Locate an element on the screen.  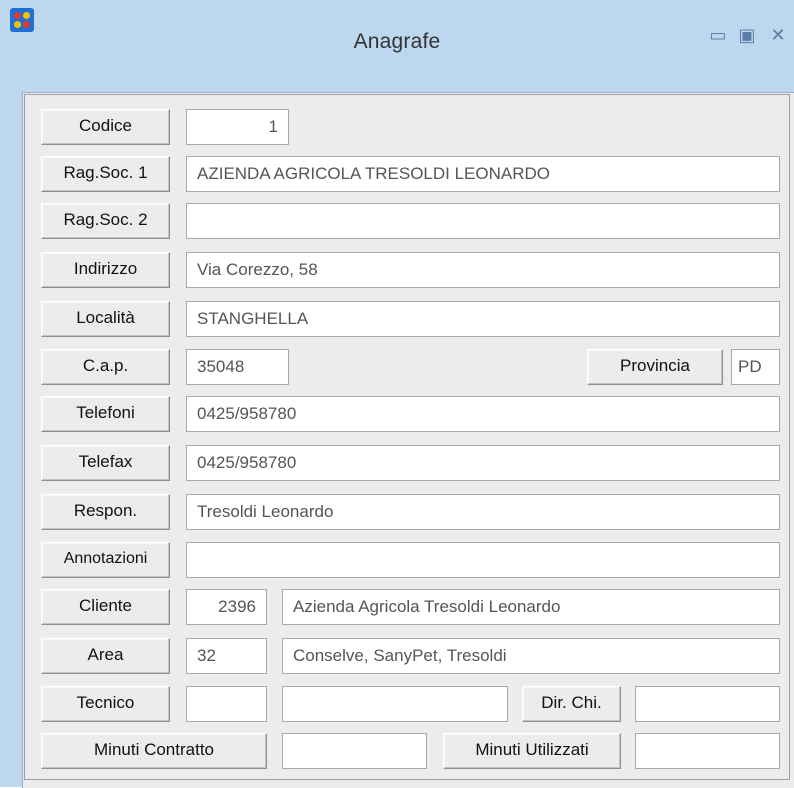
codice-label: Codice is located at coordinates (105, 127).